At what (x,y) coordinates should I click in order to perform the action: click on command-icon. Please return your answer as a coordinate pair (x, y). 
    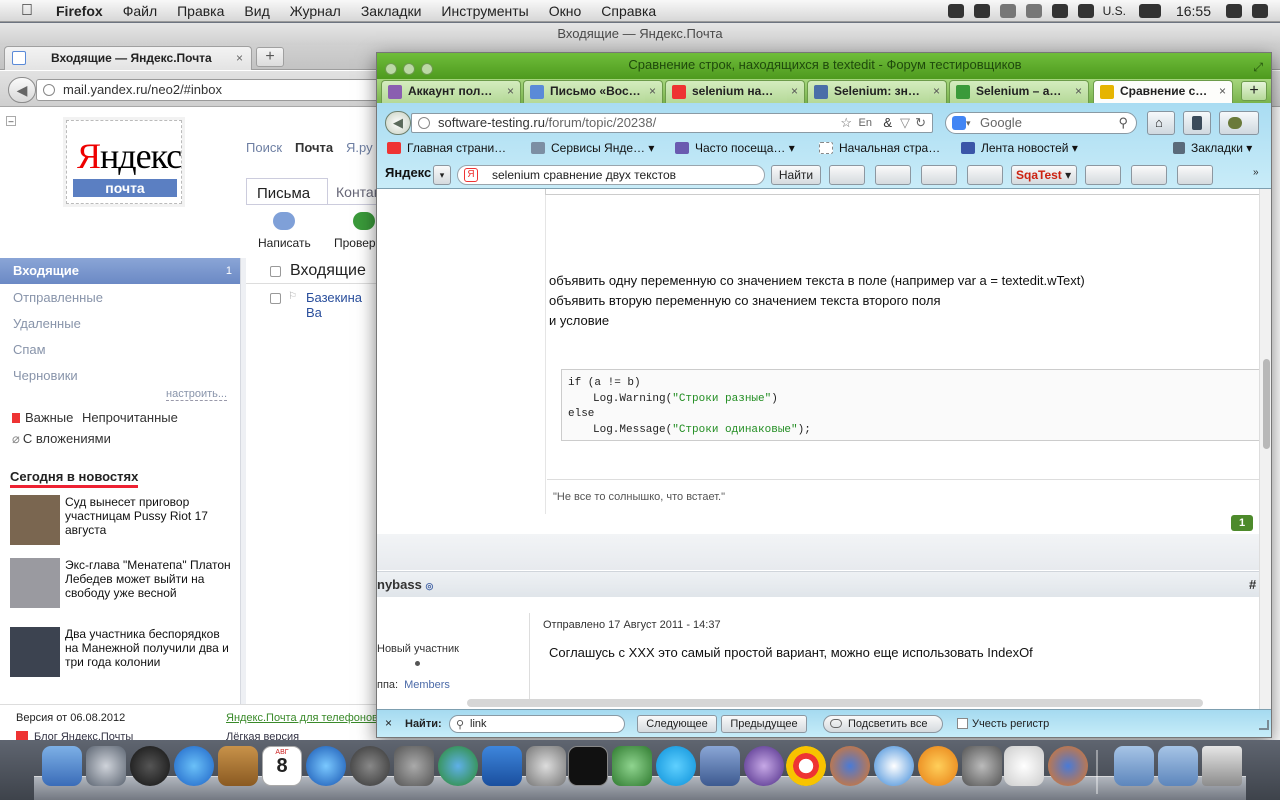
    Looking at the image, I should click on (981, 11).